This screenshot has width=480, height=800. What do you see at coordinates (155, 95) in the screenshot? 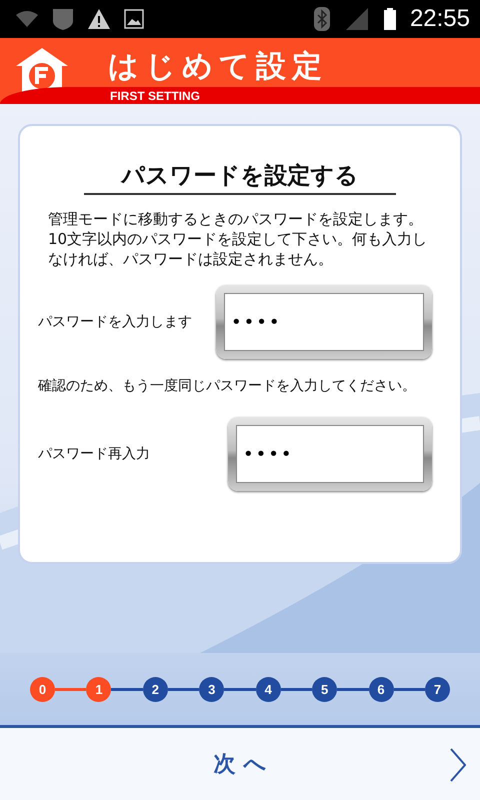
I see `page-subtitle: FIRST SETTING` at bounding box center [155, 95].